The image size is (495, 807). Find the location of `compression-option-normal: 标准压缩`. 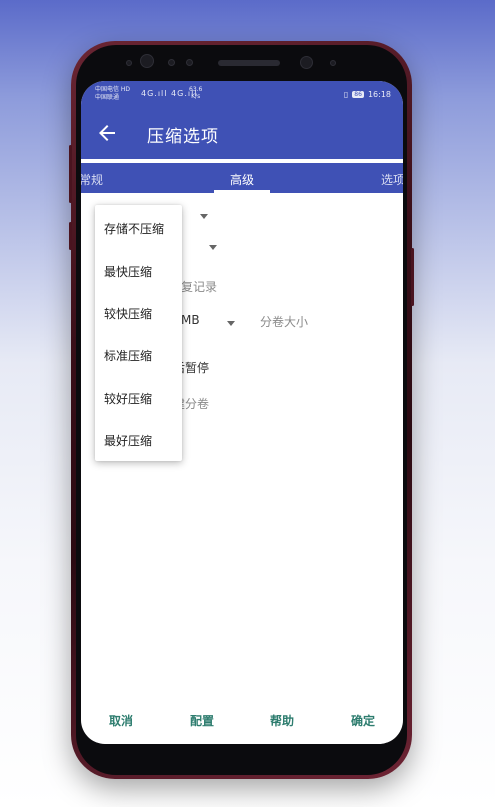

compression-option-normal: 标准压缩 is located at coordinates (128, 355).